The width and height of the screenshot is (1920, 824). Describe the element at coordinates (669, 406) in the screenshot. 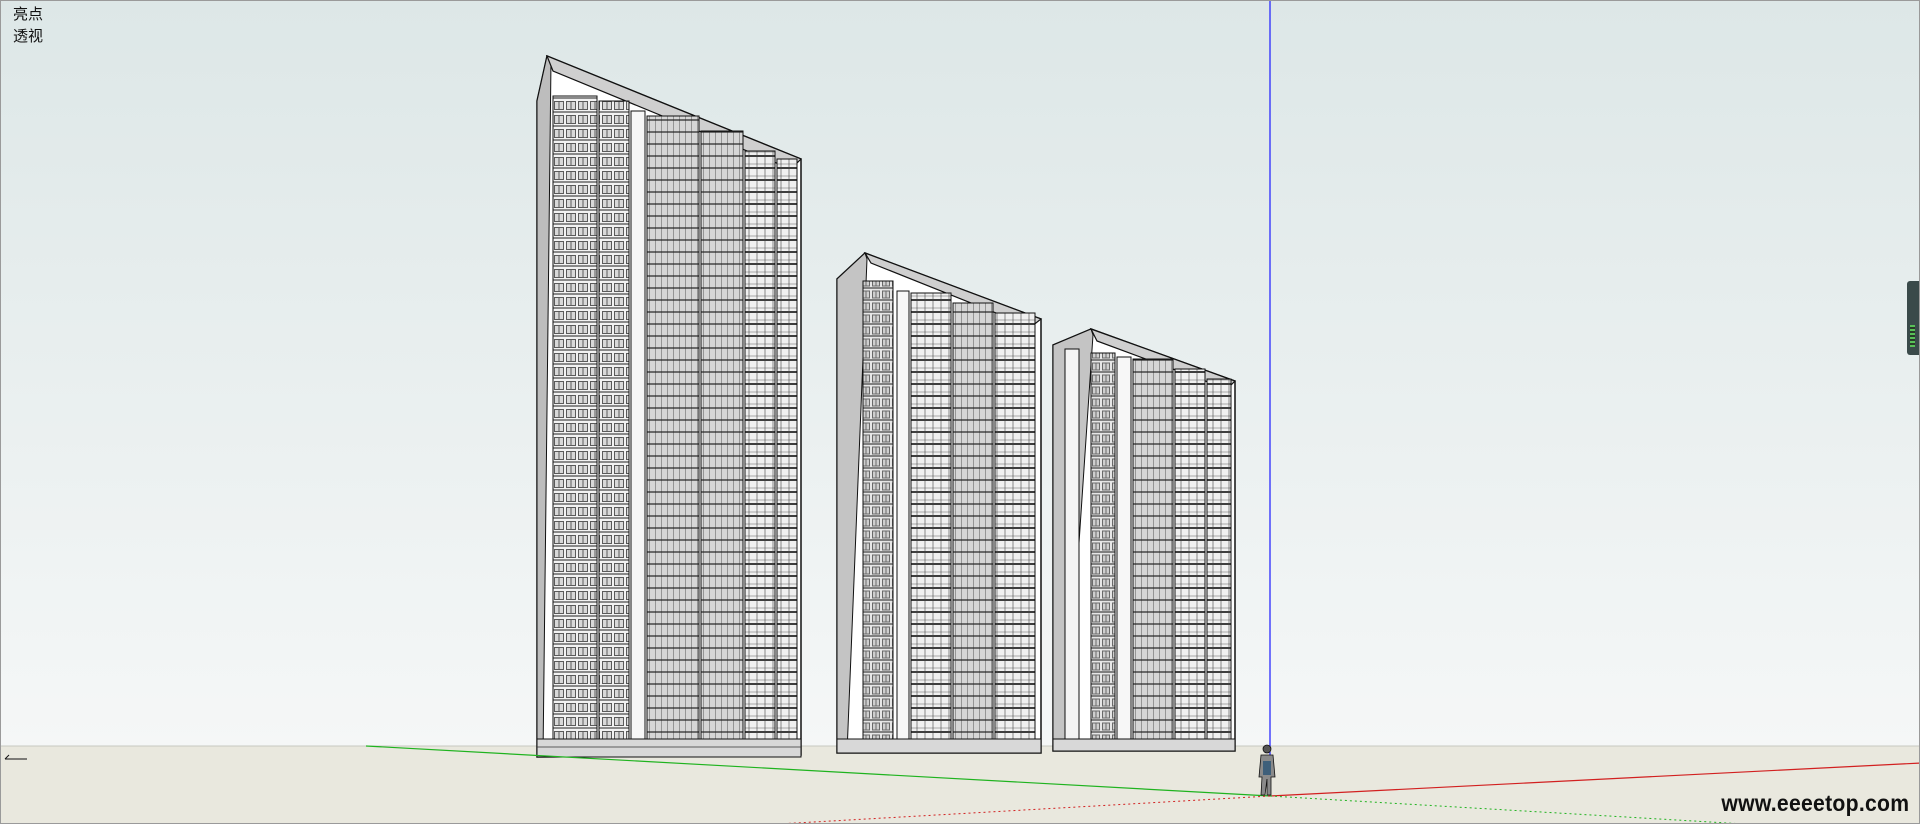

I see `tower-left` at that location.